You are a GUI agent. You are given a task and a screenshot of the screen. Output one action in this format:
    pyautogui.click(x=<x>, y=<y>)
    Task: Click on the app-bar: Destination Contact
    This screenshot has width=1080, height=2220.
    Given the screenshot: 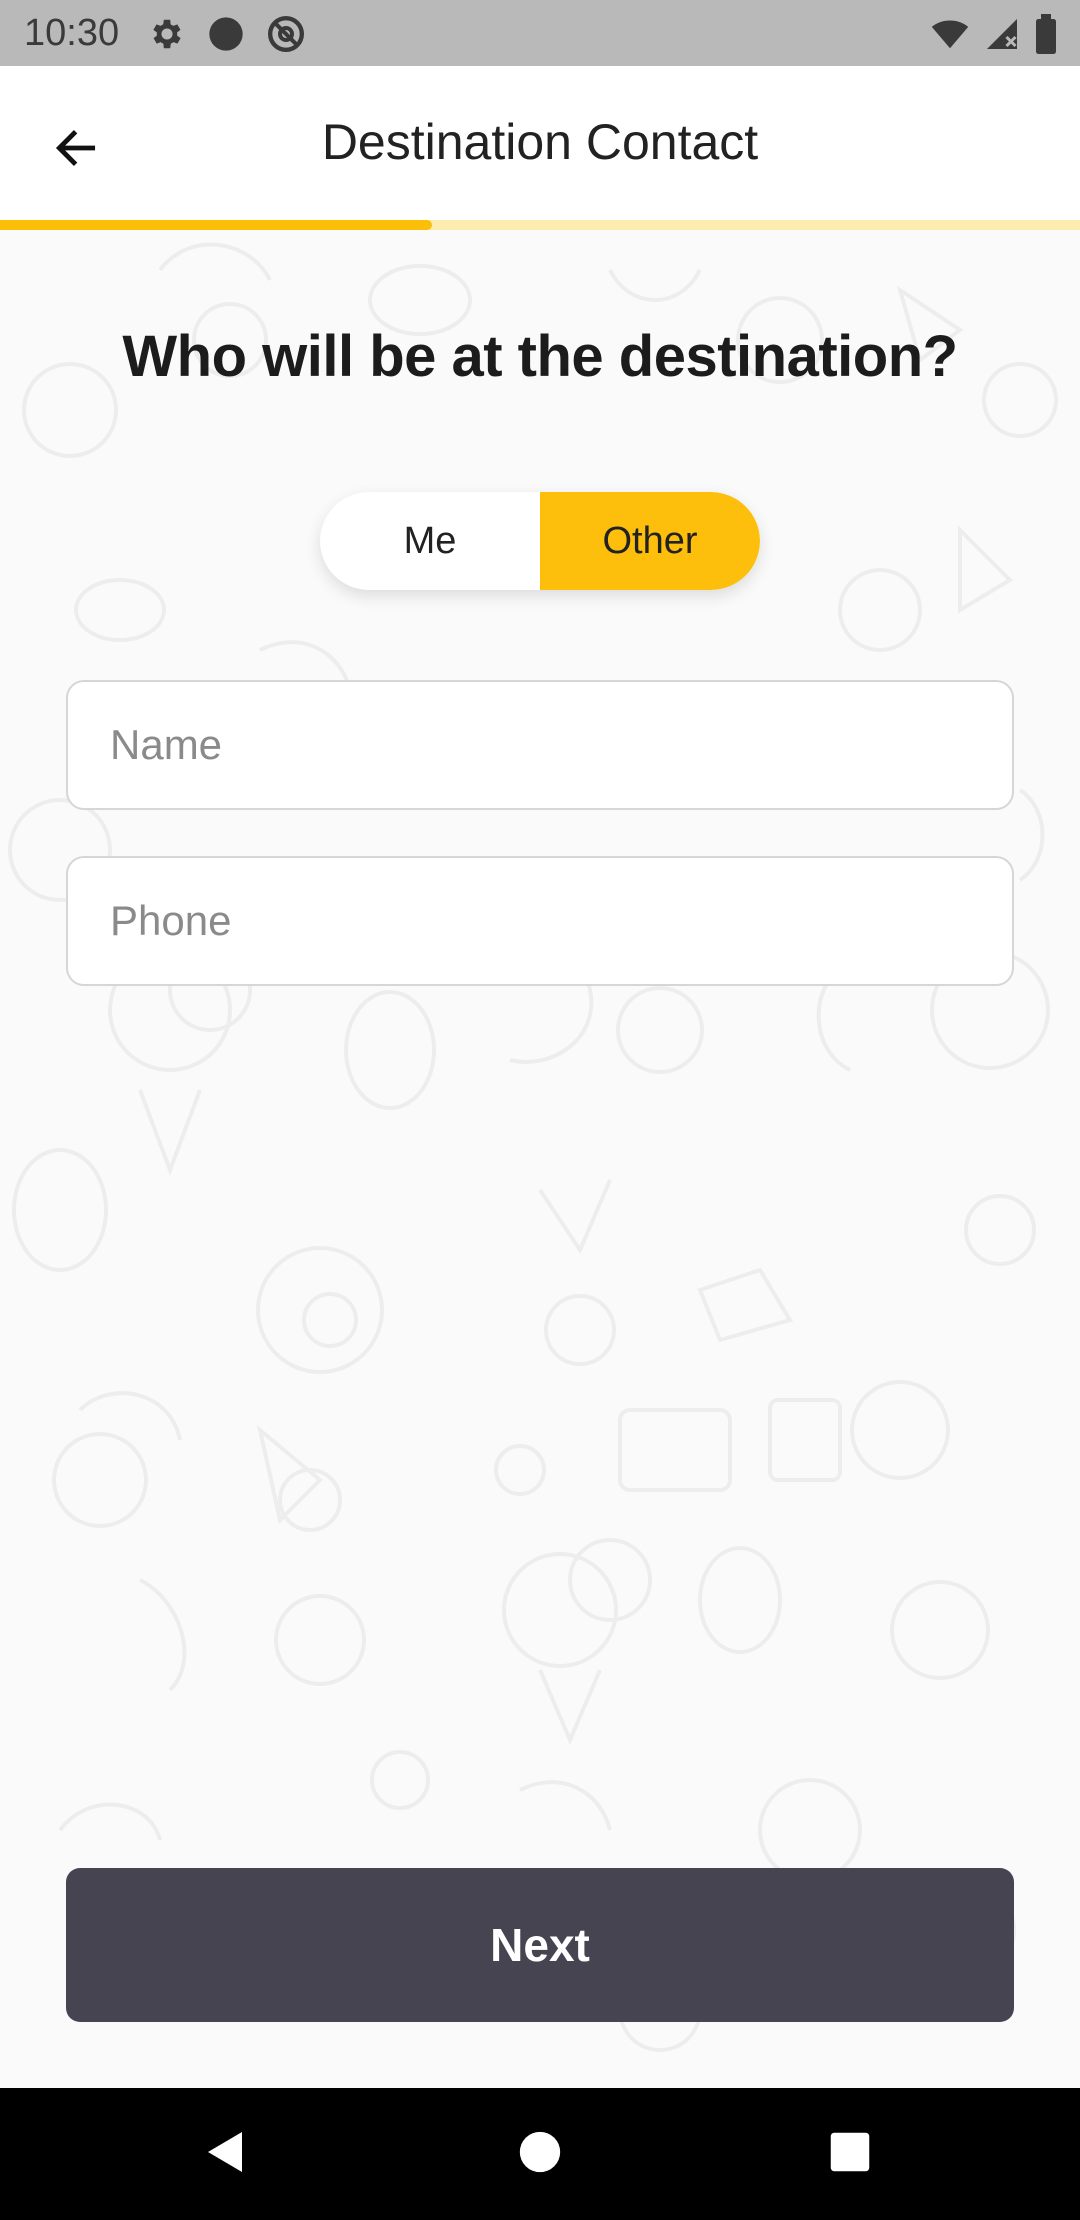 What is the action you would take?
    pyautogui.click(x=540, y=143)
    